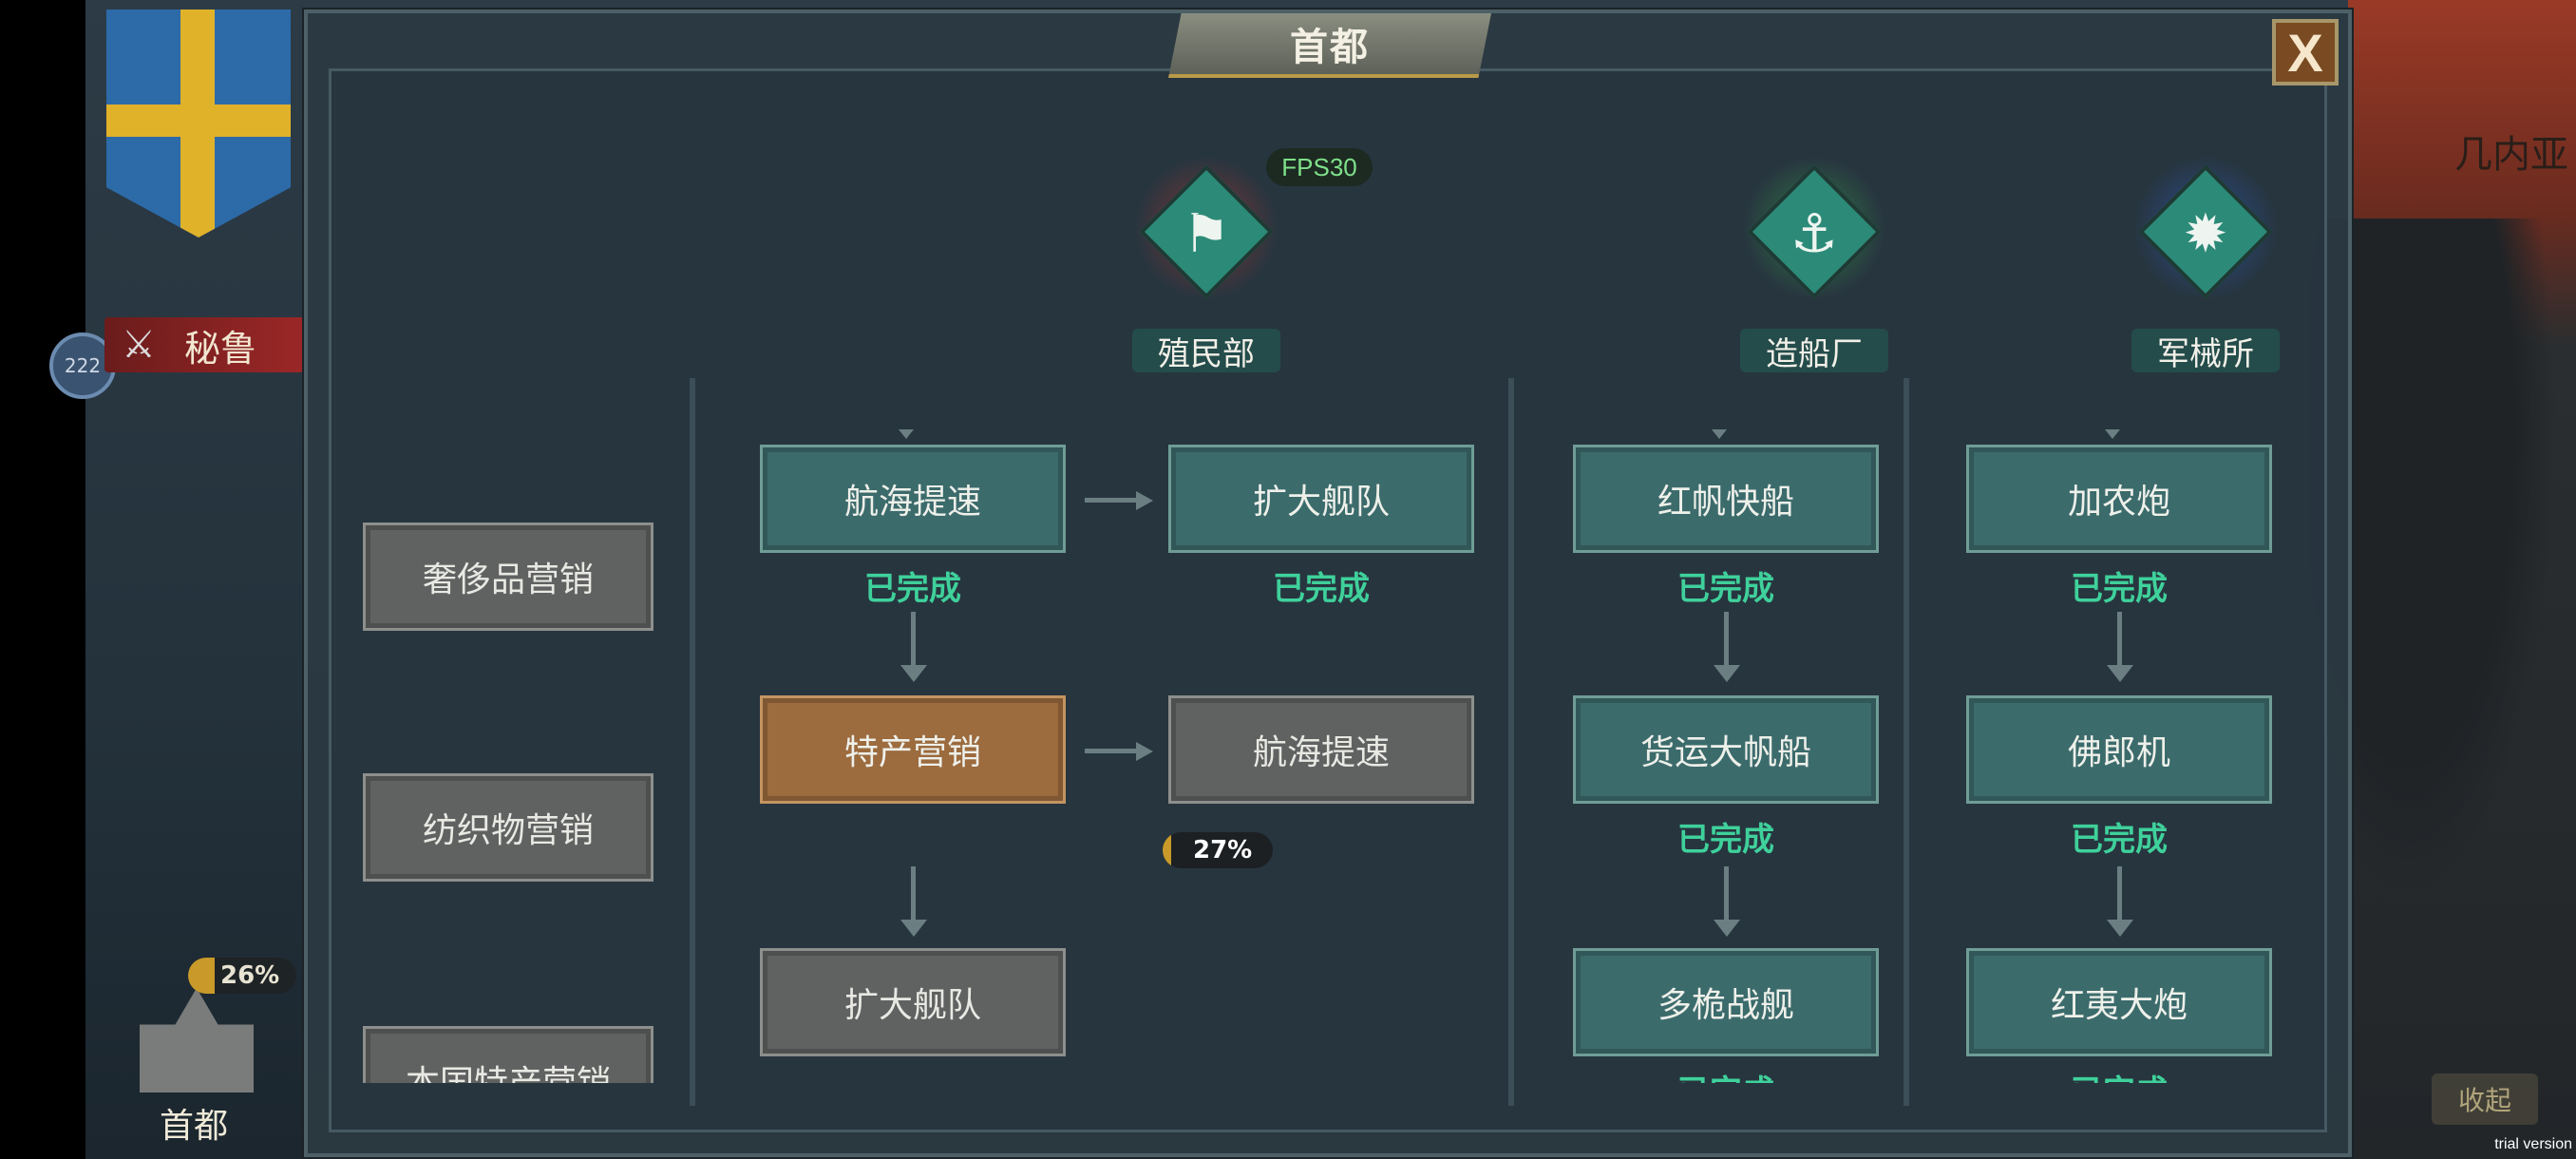 The width and height of the screenshot is (2576, 1159). I want to click on capital-name: 首都, so click(194, 1126).